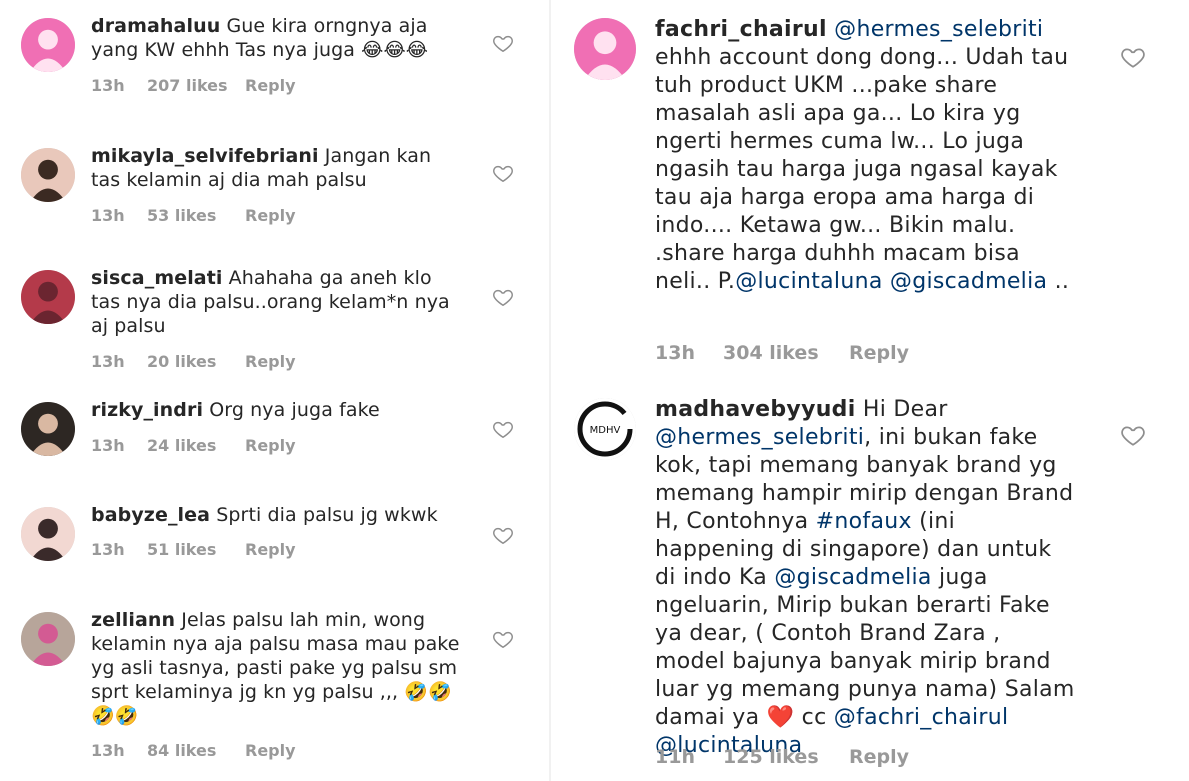  I want to click on comment-username-link: mikayla_selvifebriani, so click(205, 156).